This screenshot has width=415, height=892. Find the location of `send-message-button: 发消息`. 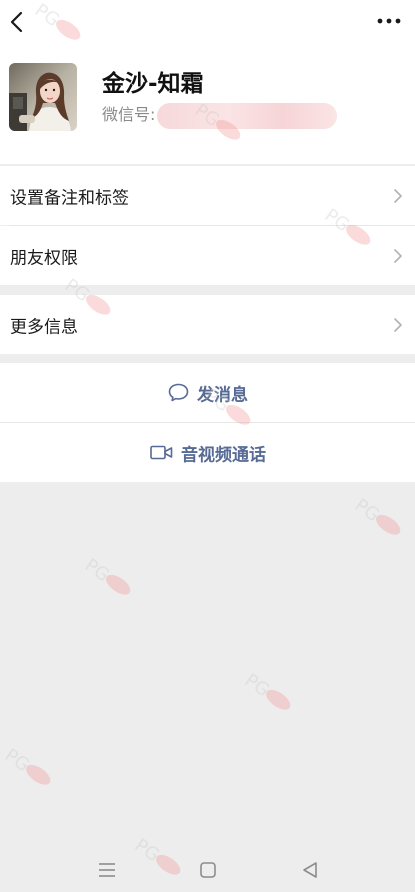

send-message-button: 发消息 is located at coordinates (207, 392).